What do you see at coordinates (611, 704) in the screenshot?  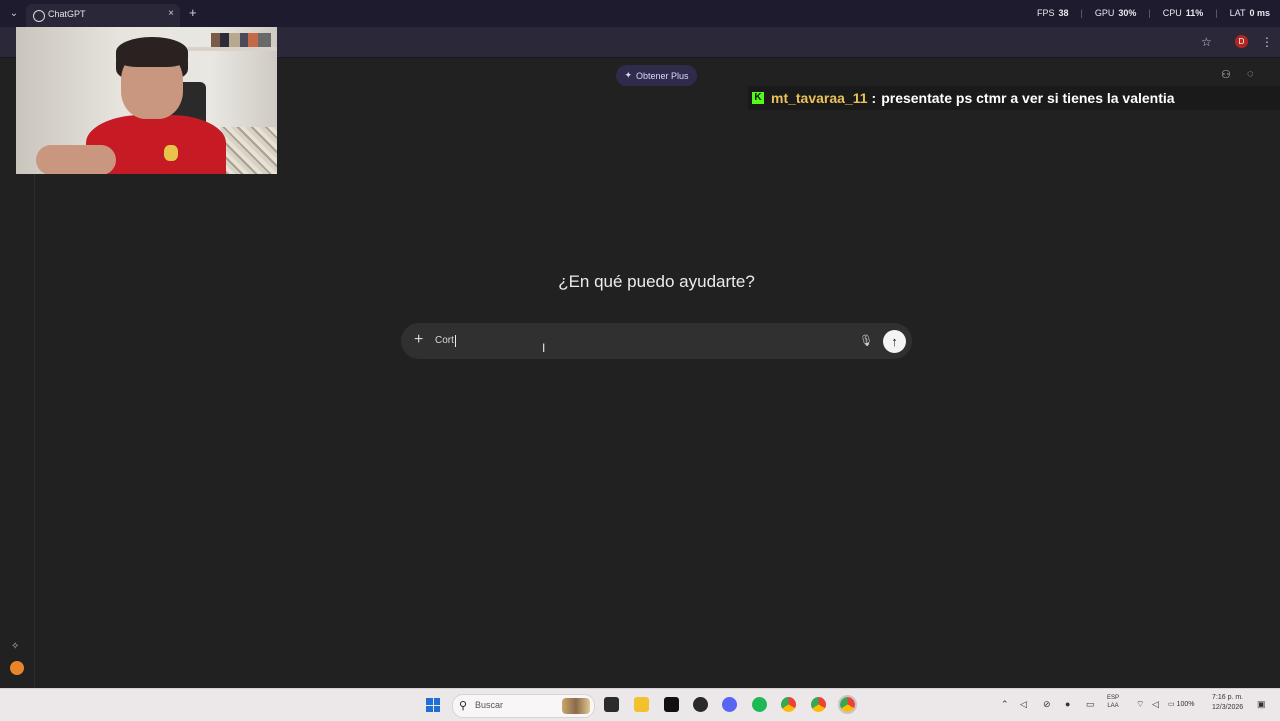 I see `task-view-icon` at bounding box center [611, 704].